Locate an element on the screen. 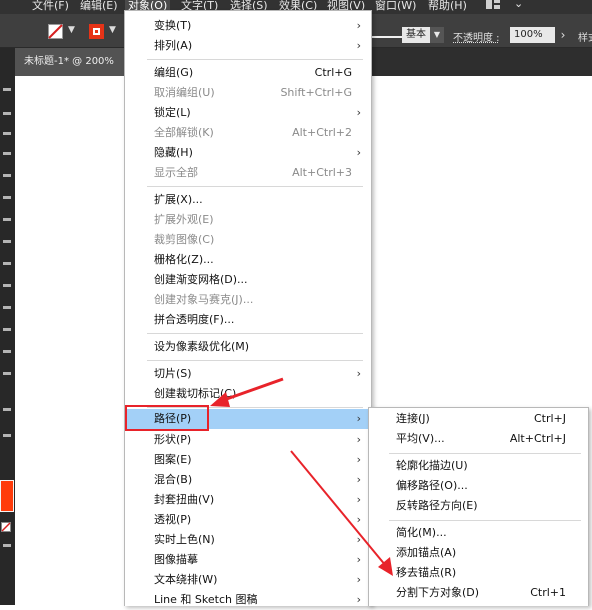 The height and width of the screenshot is (610, 592). rectangle-tool-icon is located at coordinates (7, 263).